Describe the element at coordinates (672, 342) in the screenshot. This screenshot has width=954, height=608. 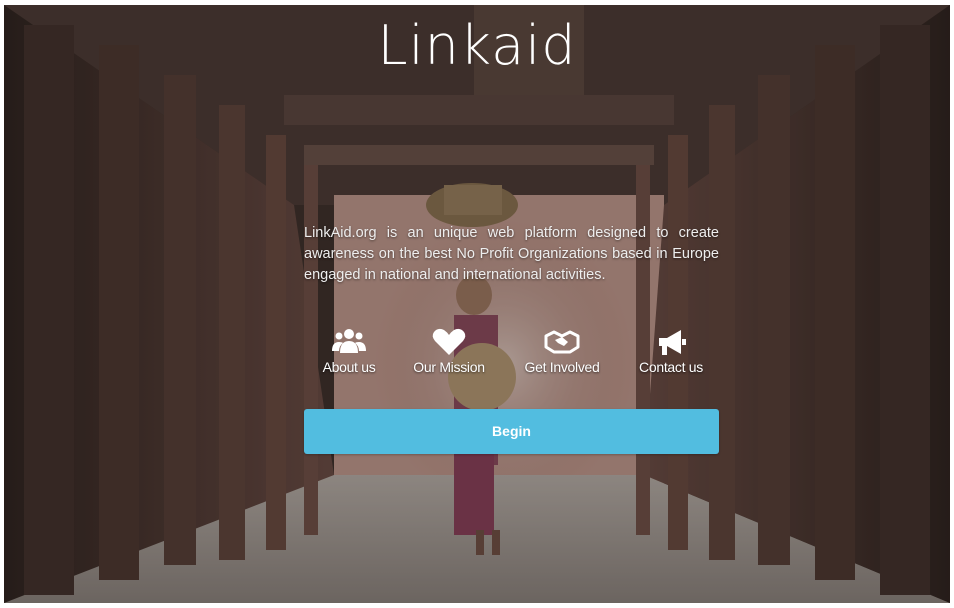
I see `megaphone-icon` at that location.